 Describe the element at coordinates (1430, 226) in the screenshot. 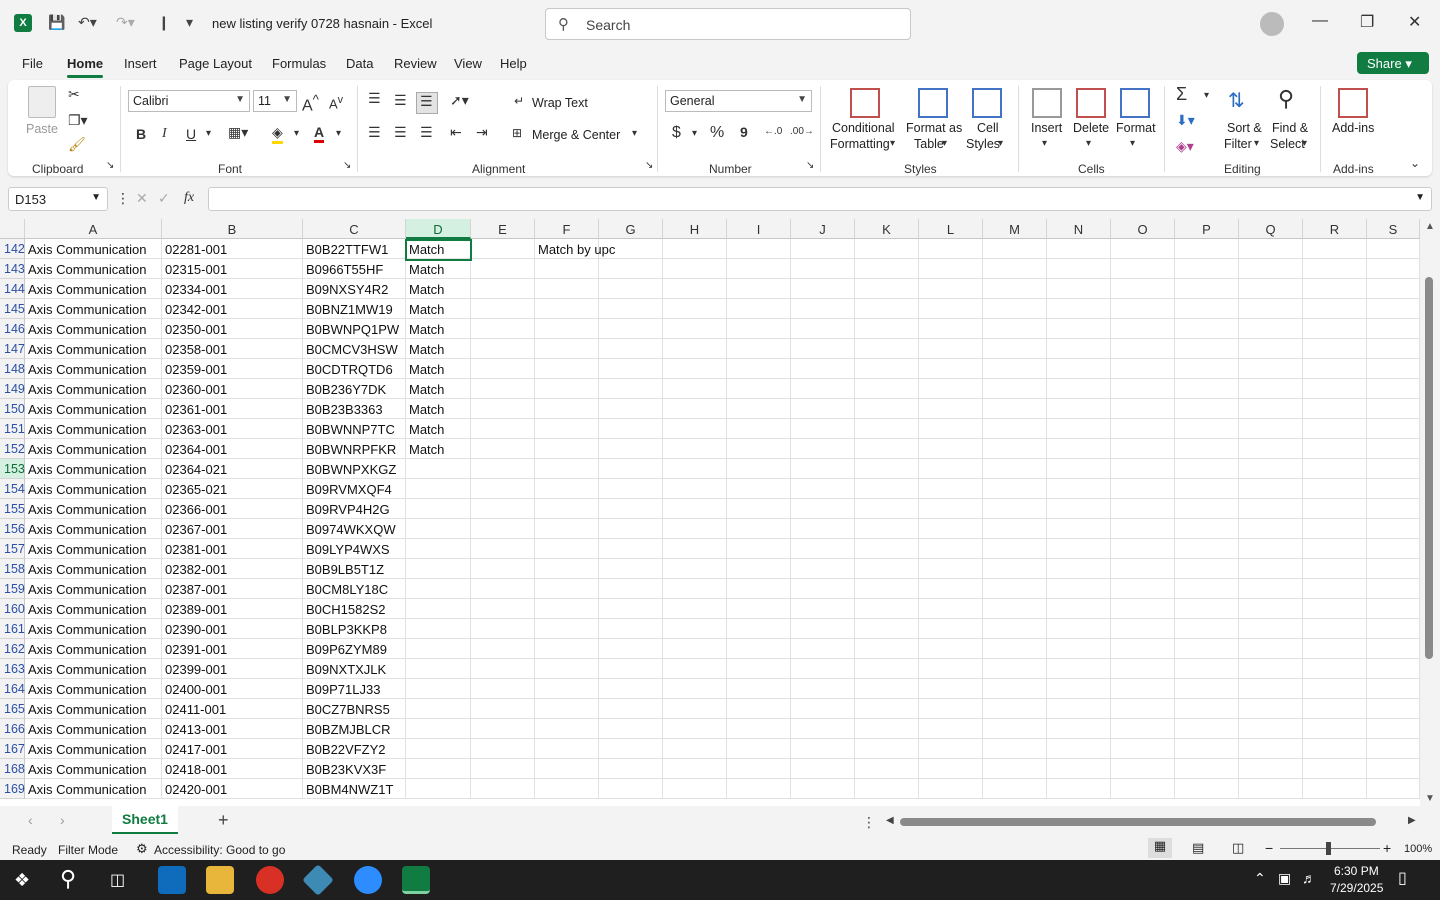

I see `scroll-up-icon: ▲` at that location.